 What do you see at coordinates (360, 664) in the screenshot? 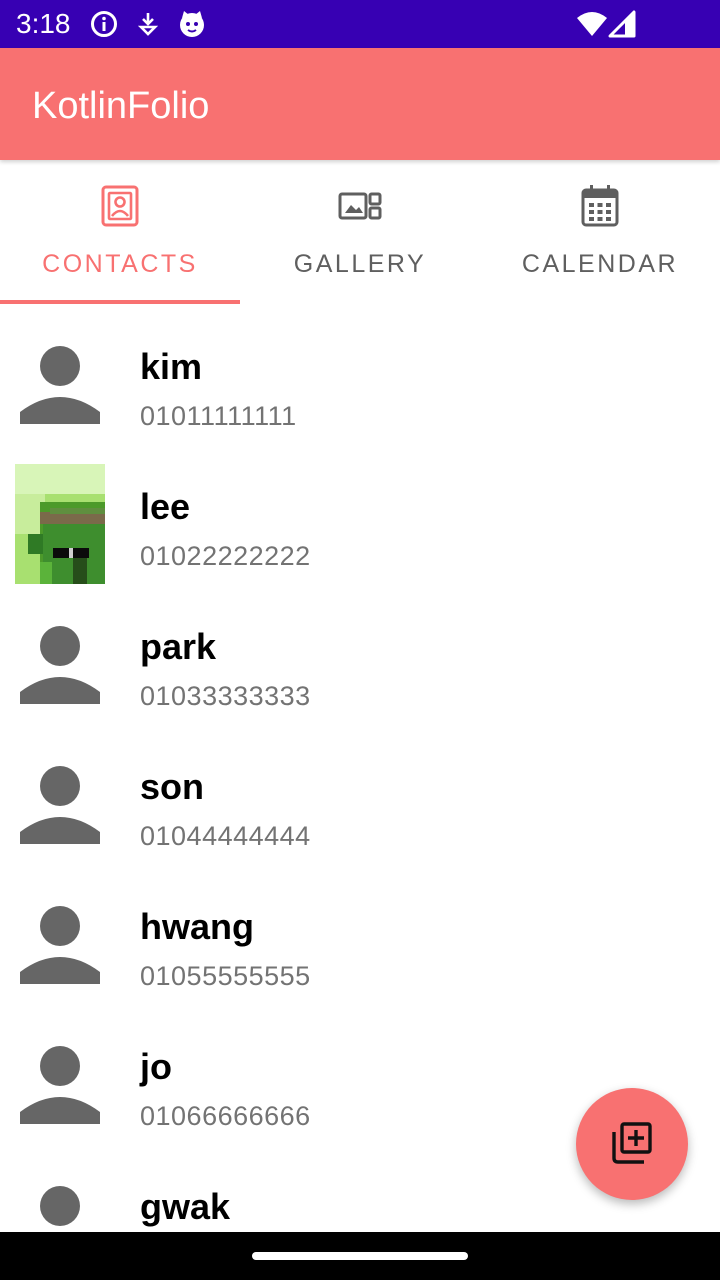
I see `contact-row: park 01033333333` at bounding box center [360, 664].